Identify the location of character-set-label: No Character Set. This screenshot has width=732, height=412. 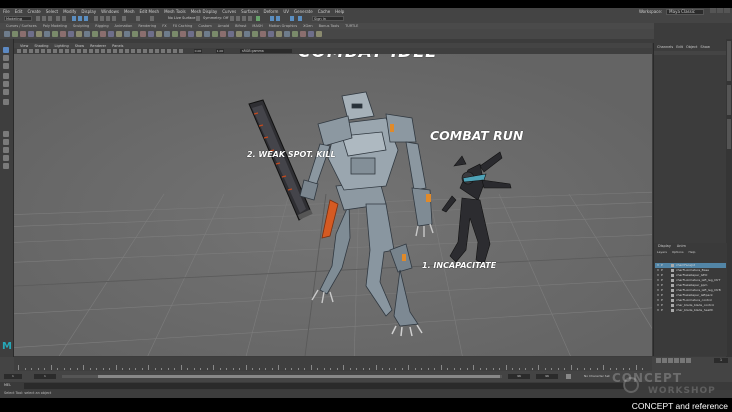
(597, 376).